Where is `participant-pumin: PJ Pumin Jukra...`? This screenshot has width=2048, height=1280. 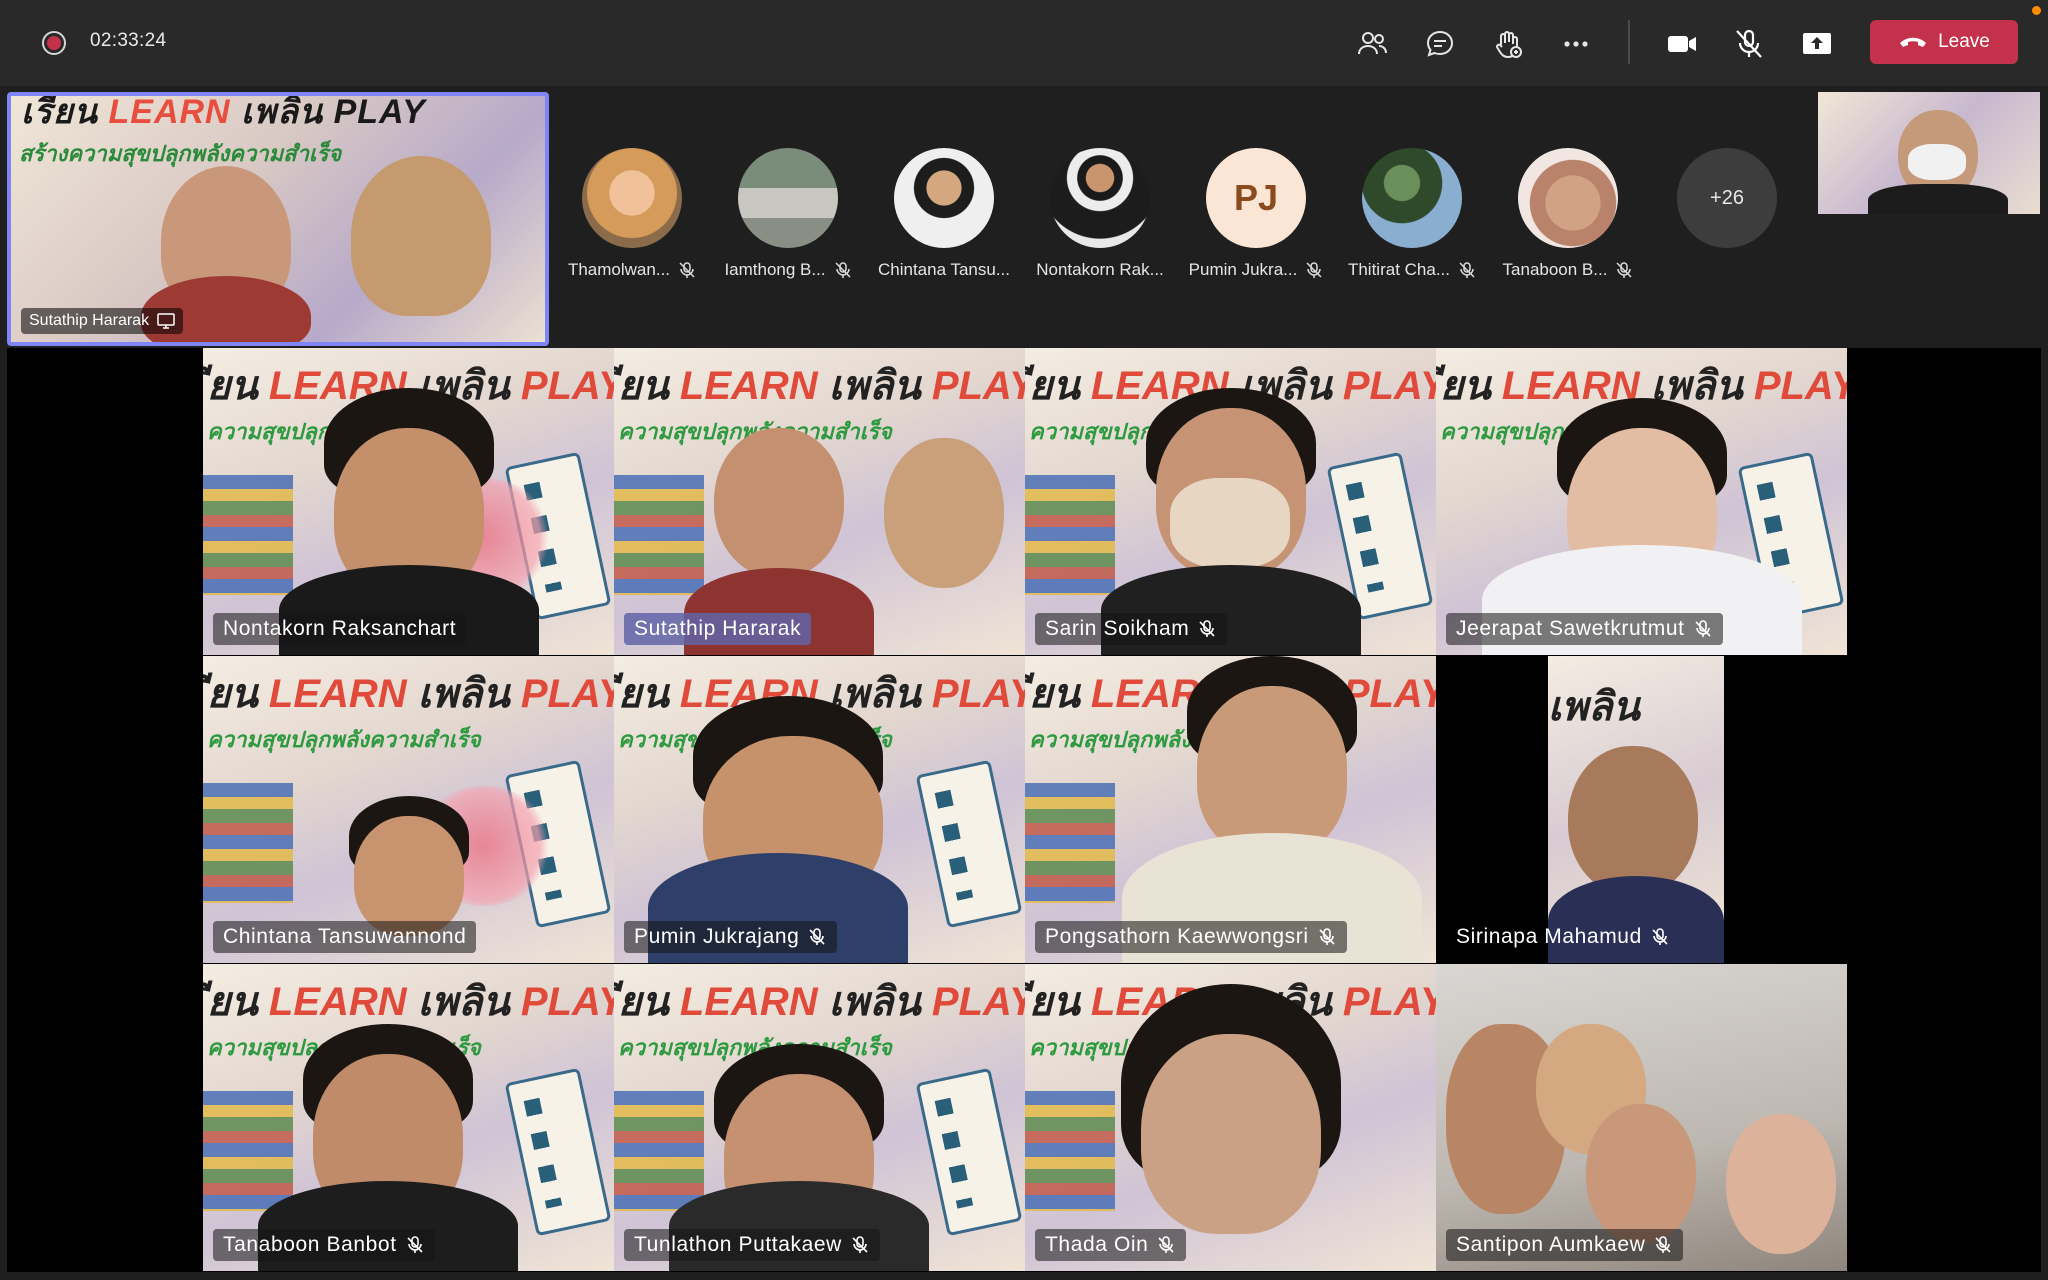
participant-pumin: PJ Pumin Jukra... is located at coordinates (1256, 214).